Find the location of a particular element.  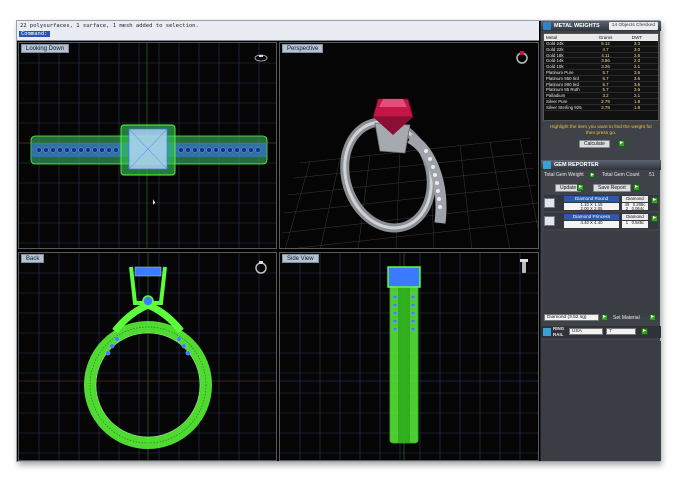

ring-size-go is located at coordinates (644, 331).